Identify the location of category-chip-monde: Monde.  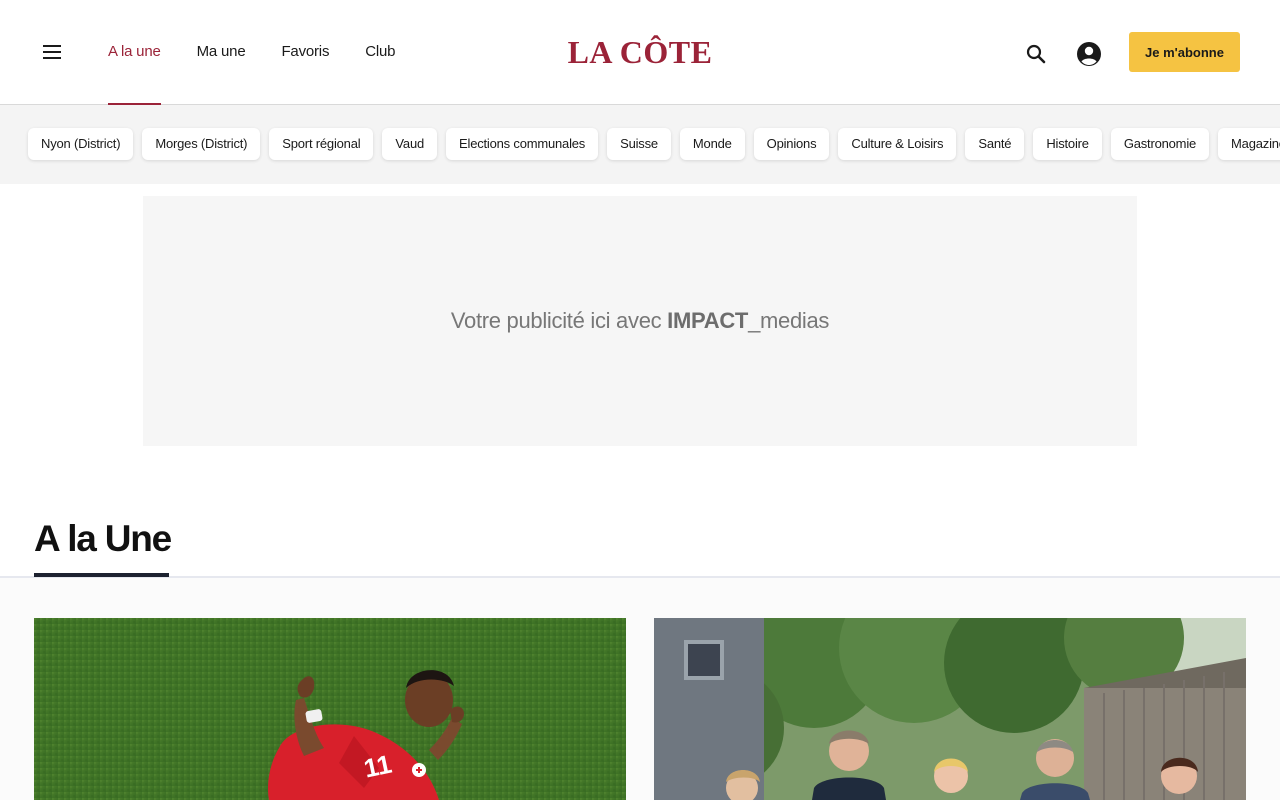
(712, 144).